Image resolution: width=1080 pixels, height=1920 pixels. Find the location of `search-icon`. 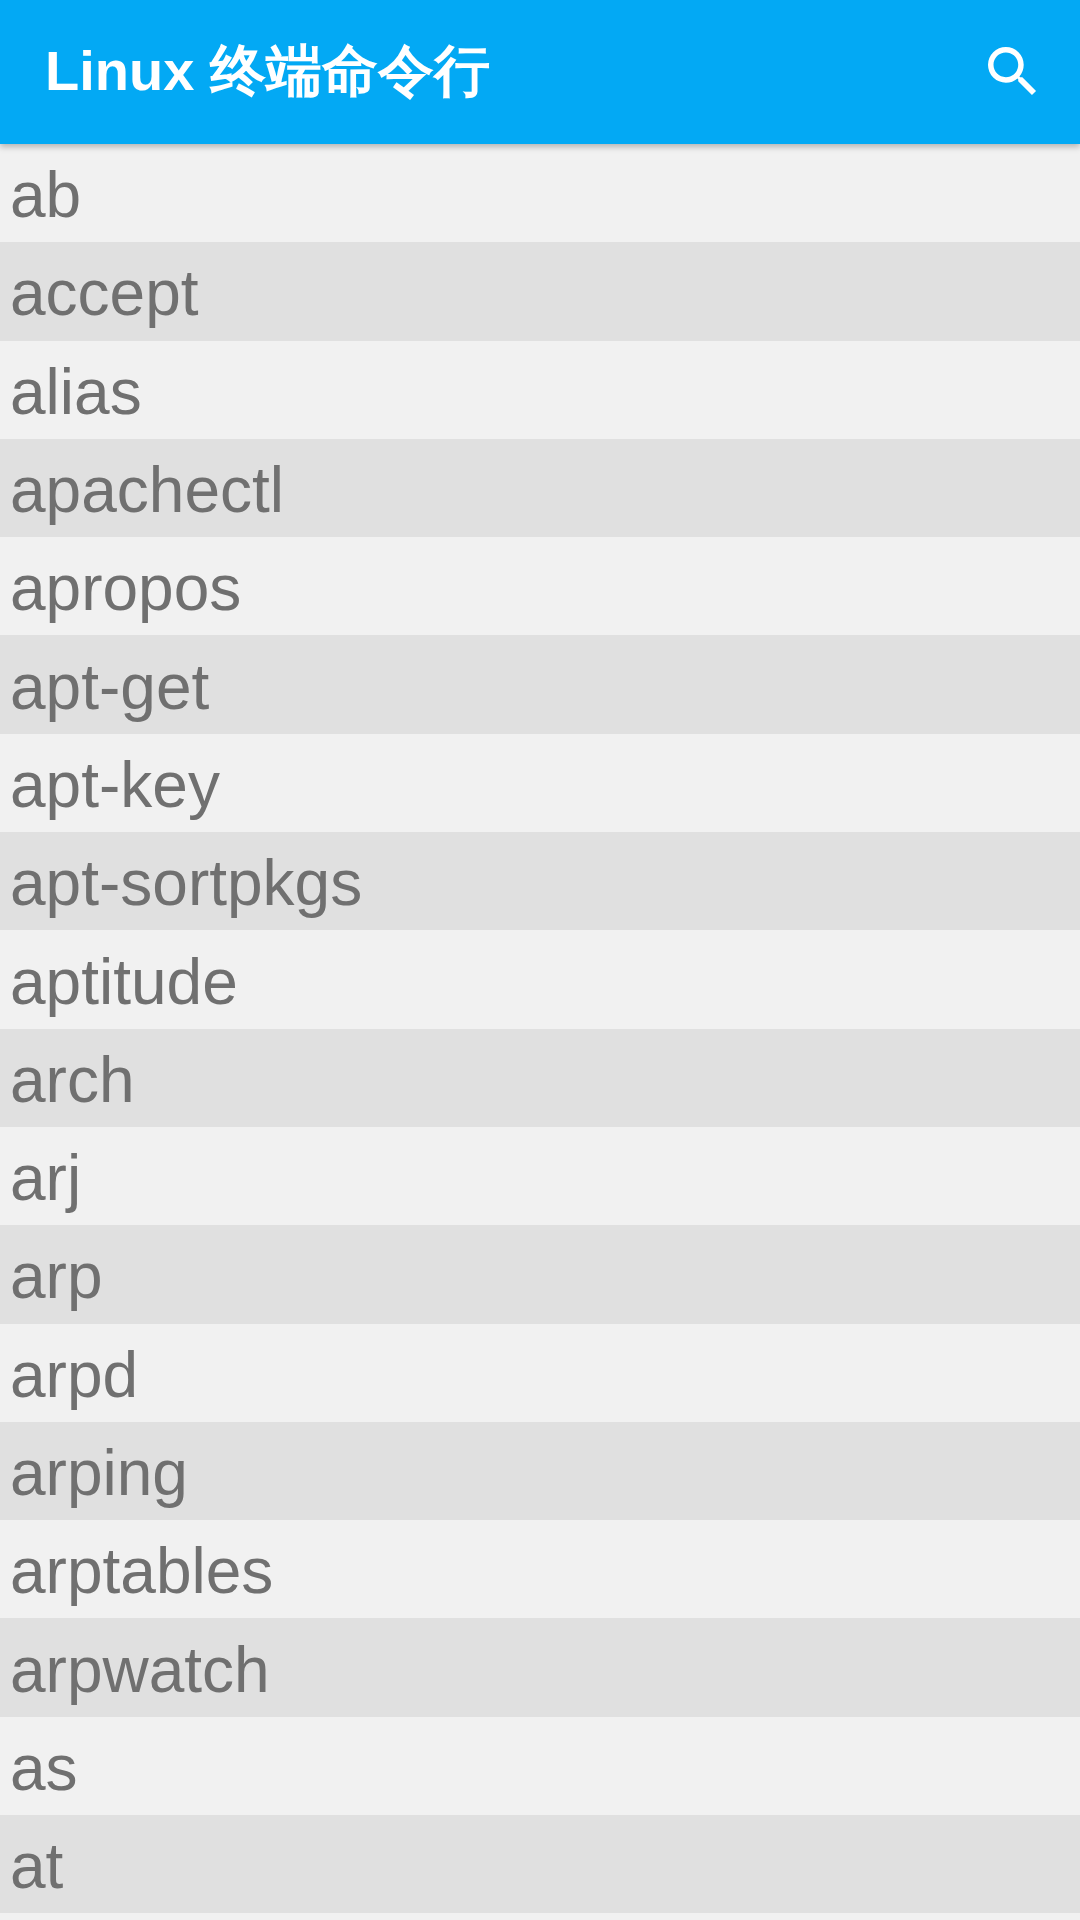

search-icon is located at coordinates (1013, 72).